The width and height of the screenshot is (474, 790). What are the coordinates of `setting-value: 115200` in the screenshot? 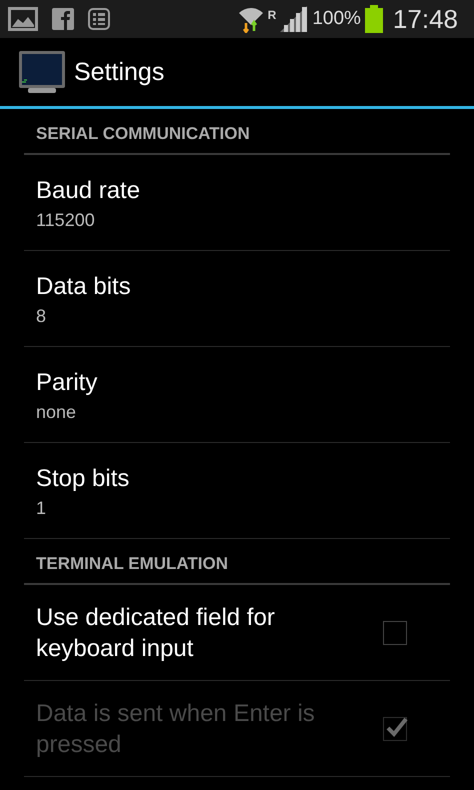 It's located at (66, 220).